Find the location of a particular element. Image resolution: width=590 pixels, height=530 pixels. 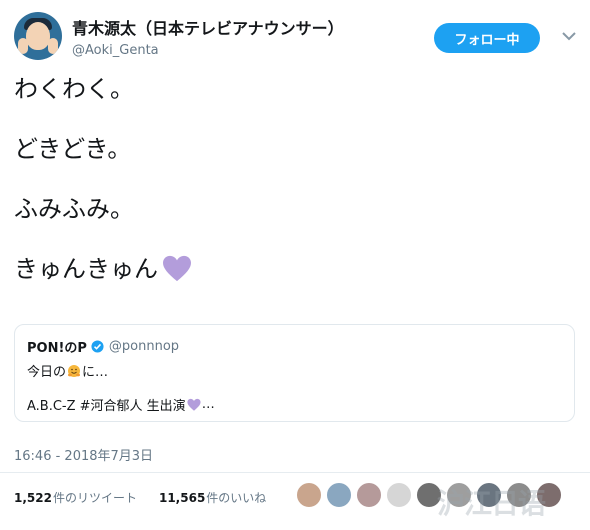

following-button: フォロー中 is located at coordinates (487, 38).